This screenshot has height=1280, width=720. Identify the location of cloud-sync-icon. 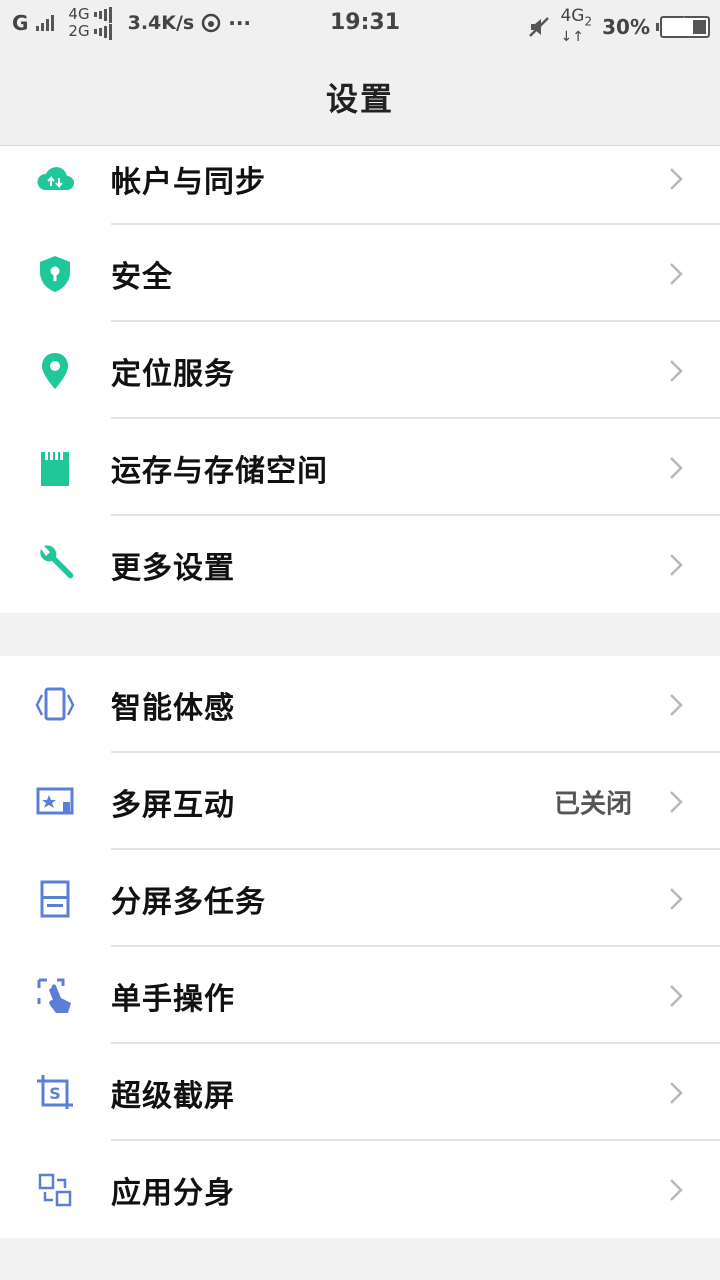
(55, 179).